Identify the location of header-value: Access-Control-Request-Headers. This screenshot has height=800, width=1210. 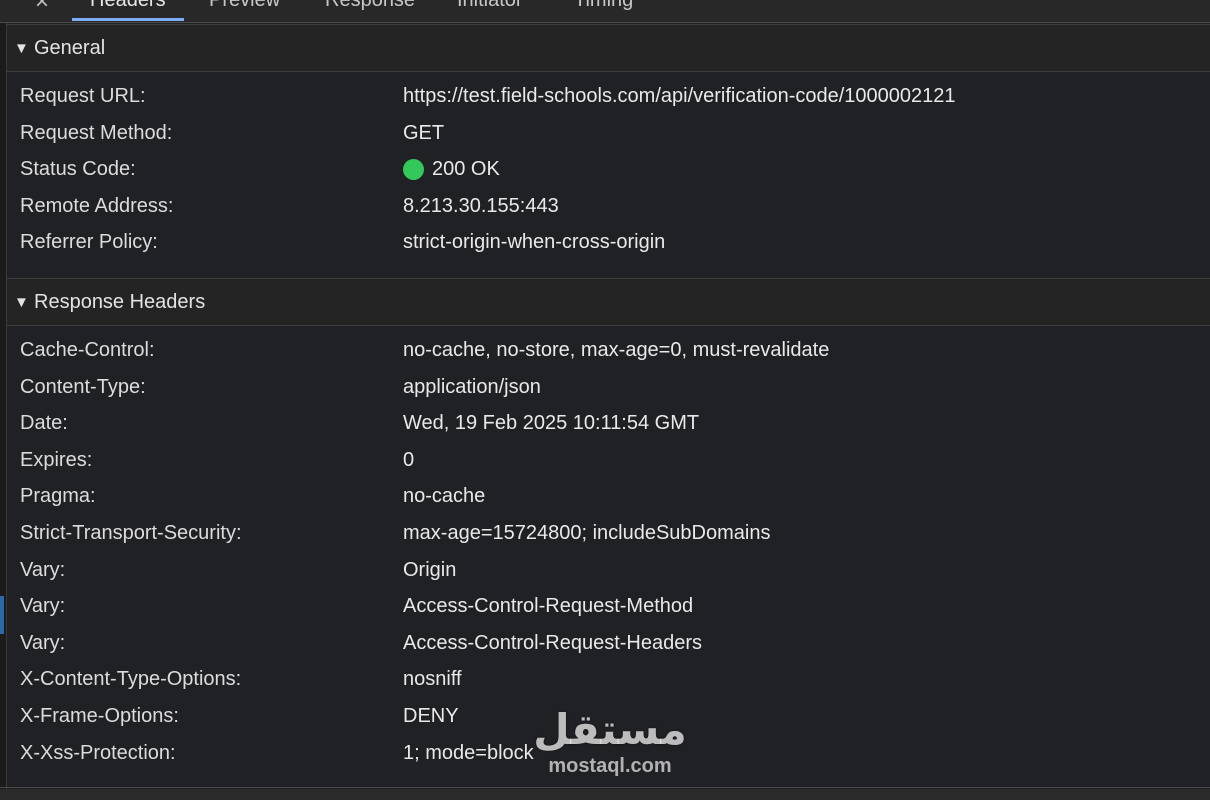
(553, 642).